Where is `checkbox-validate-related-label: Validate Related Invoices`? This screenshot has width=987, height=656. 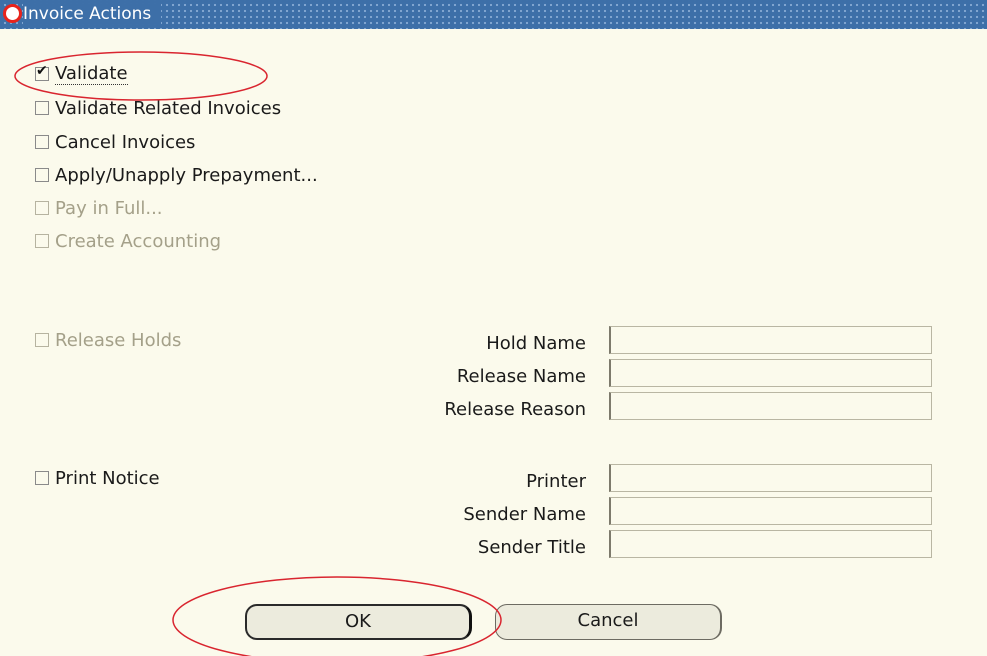
checkbox-validate-related-label: Validate Related Invoices is located at coordinates (168, 108).